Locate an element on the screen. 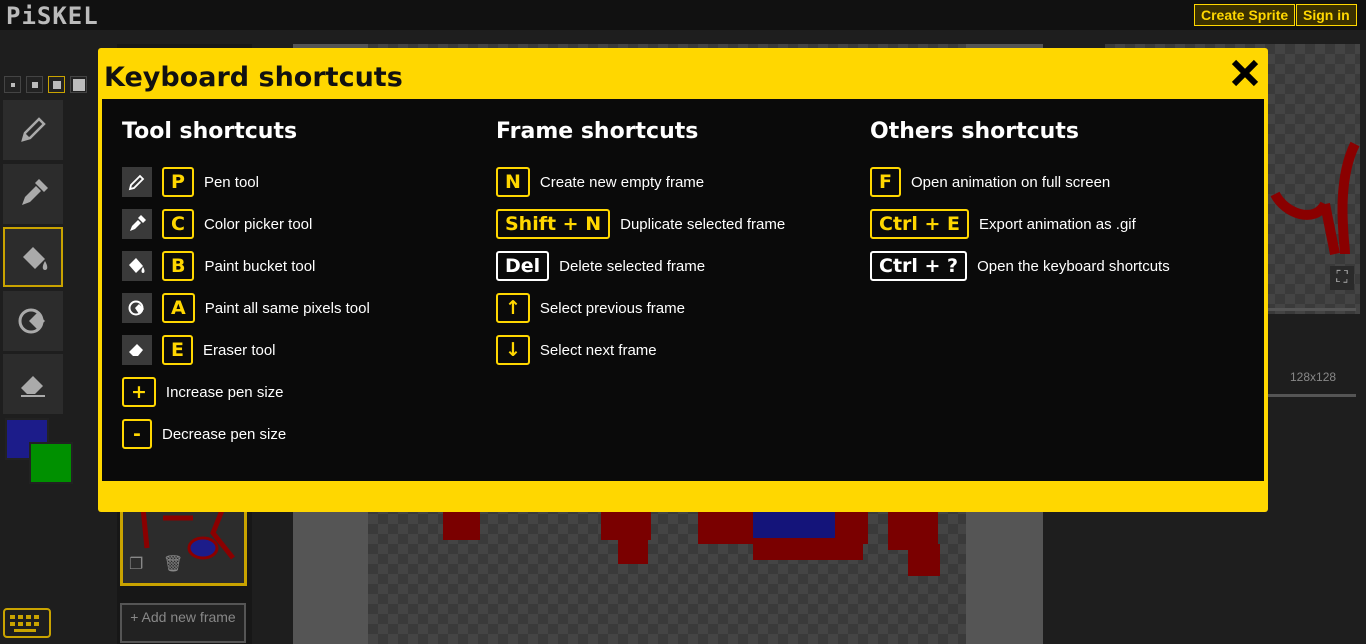 This screenshot has height=644, width=1366. shortcut-key: Ctrl + ? is located at coordinates (919, 266).